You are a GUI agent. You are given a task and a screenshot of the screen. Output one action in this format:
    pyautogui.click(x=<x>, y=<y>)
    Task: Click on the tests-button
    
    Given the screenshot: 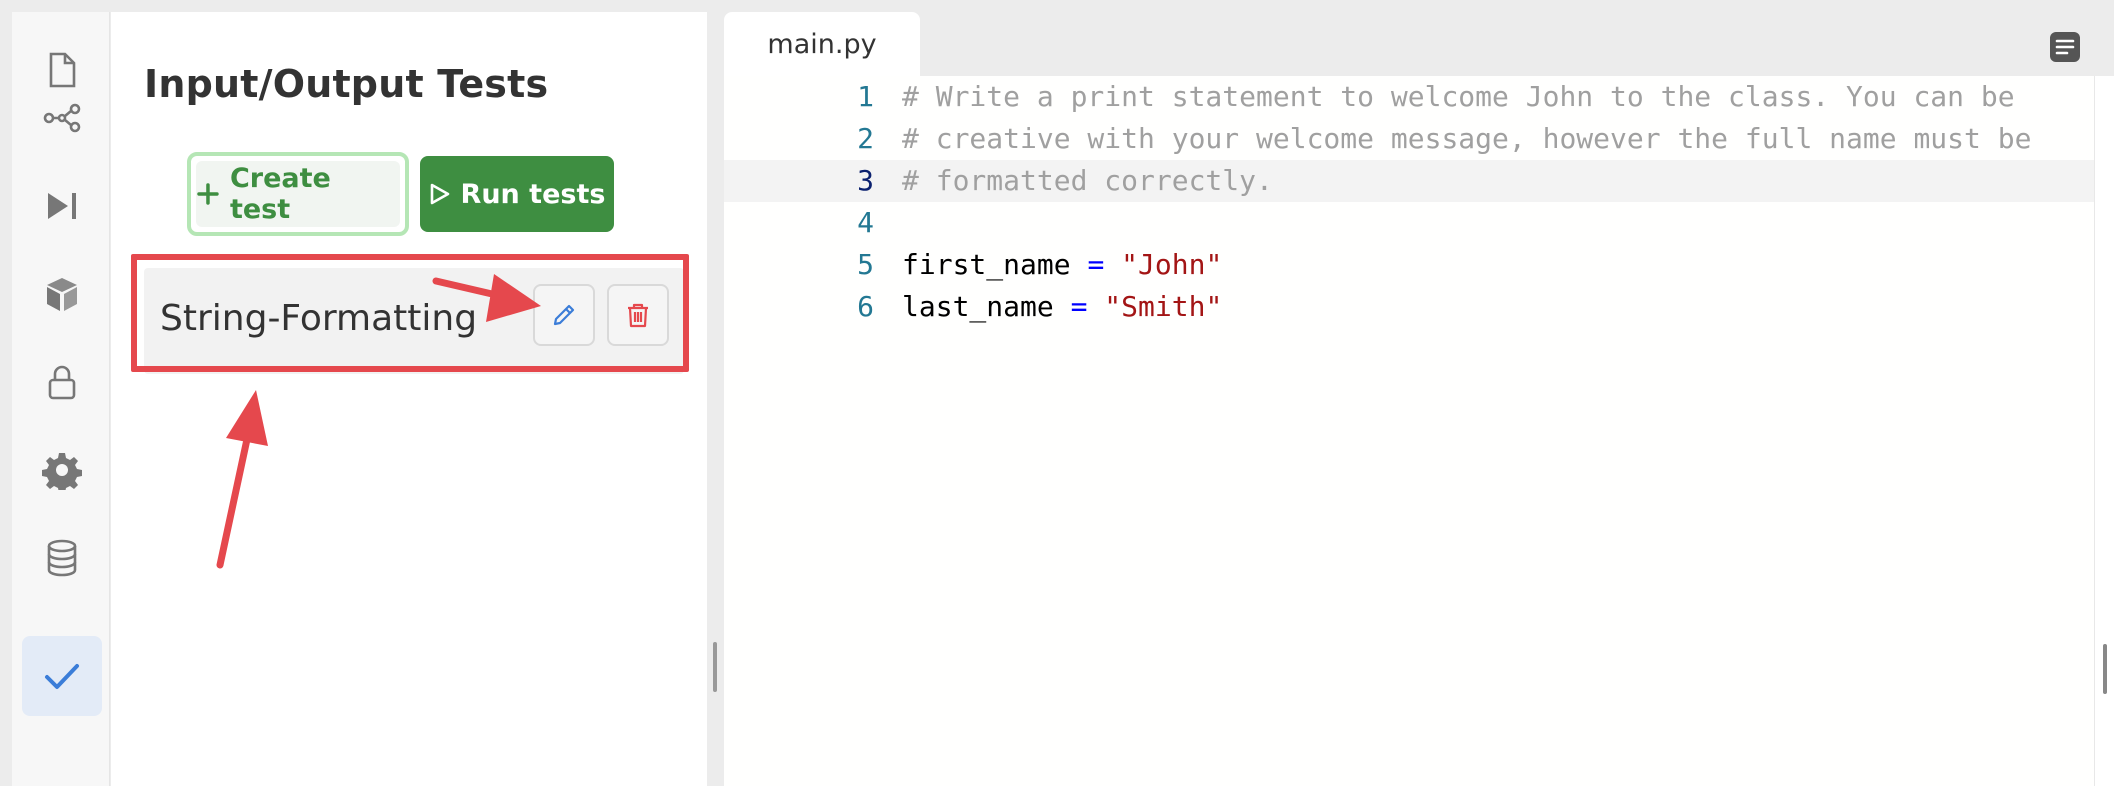 What is the action you would take?
    pyautogui.click(x=62, y=676)
    